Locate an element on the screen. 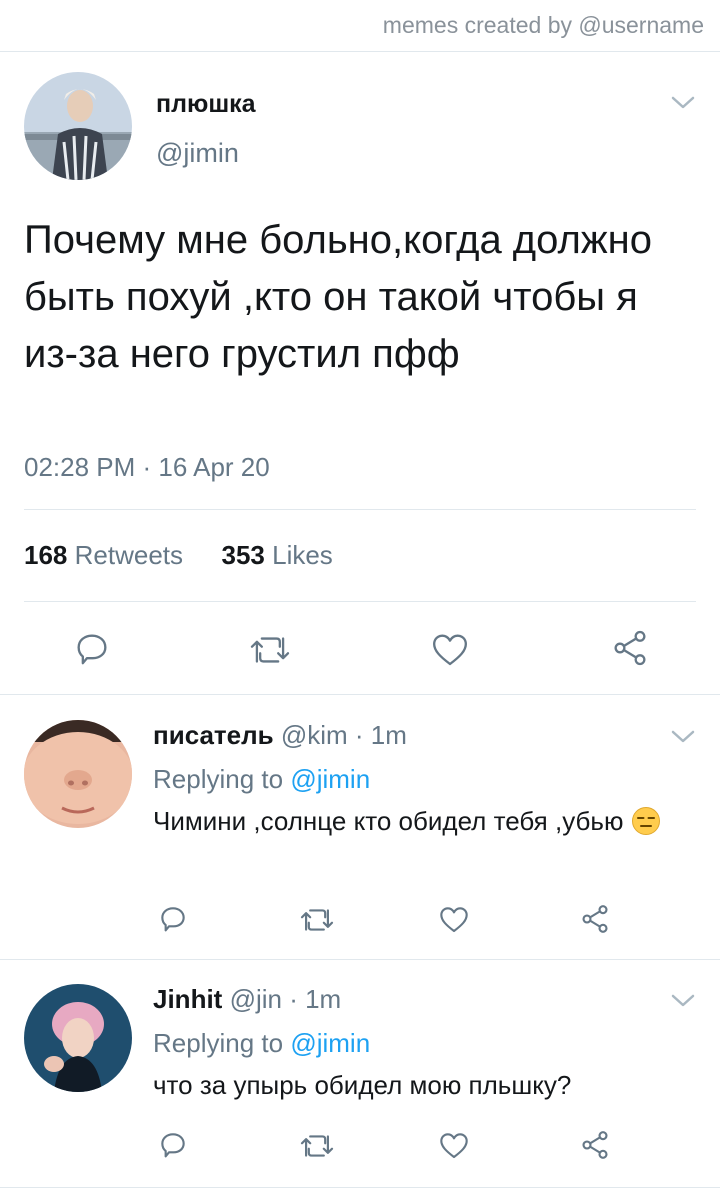 This screenshot has width=720, height=1198. reply-author-name: писатель is located at coordinates (213, 735).